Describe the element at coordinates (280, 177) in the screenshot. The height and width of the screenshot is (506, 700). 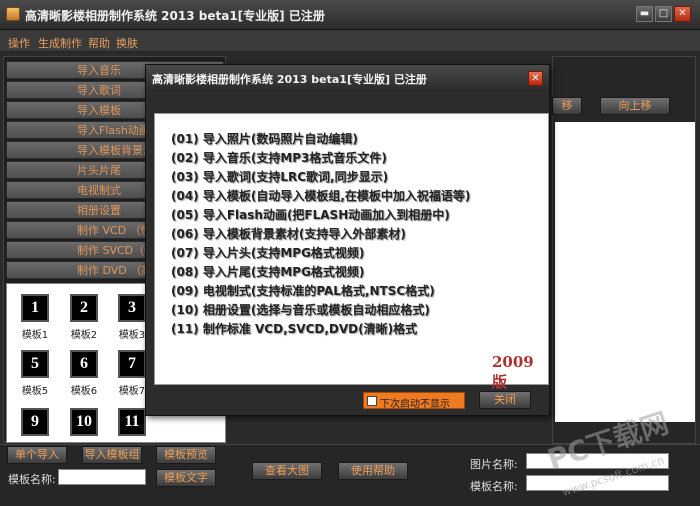
I see `feature-line: (03) 导入歌词(支持LRC歌词,同步显示)` at that location.